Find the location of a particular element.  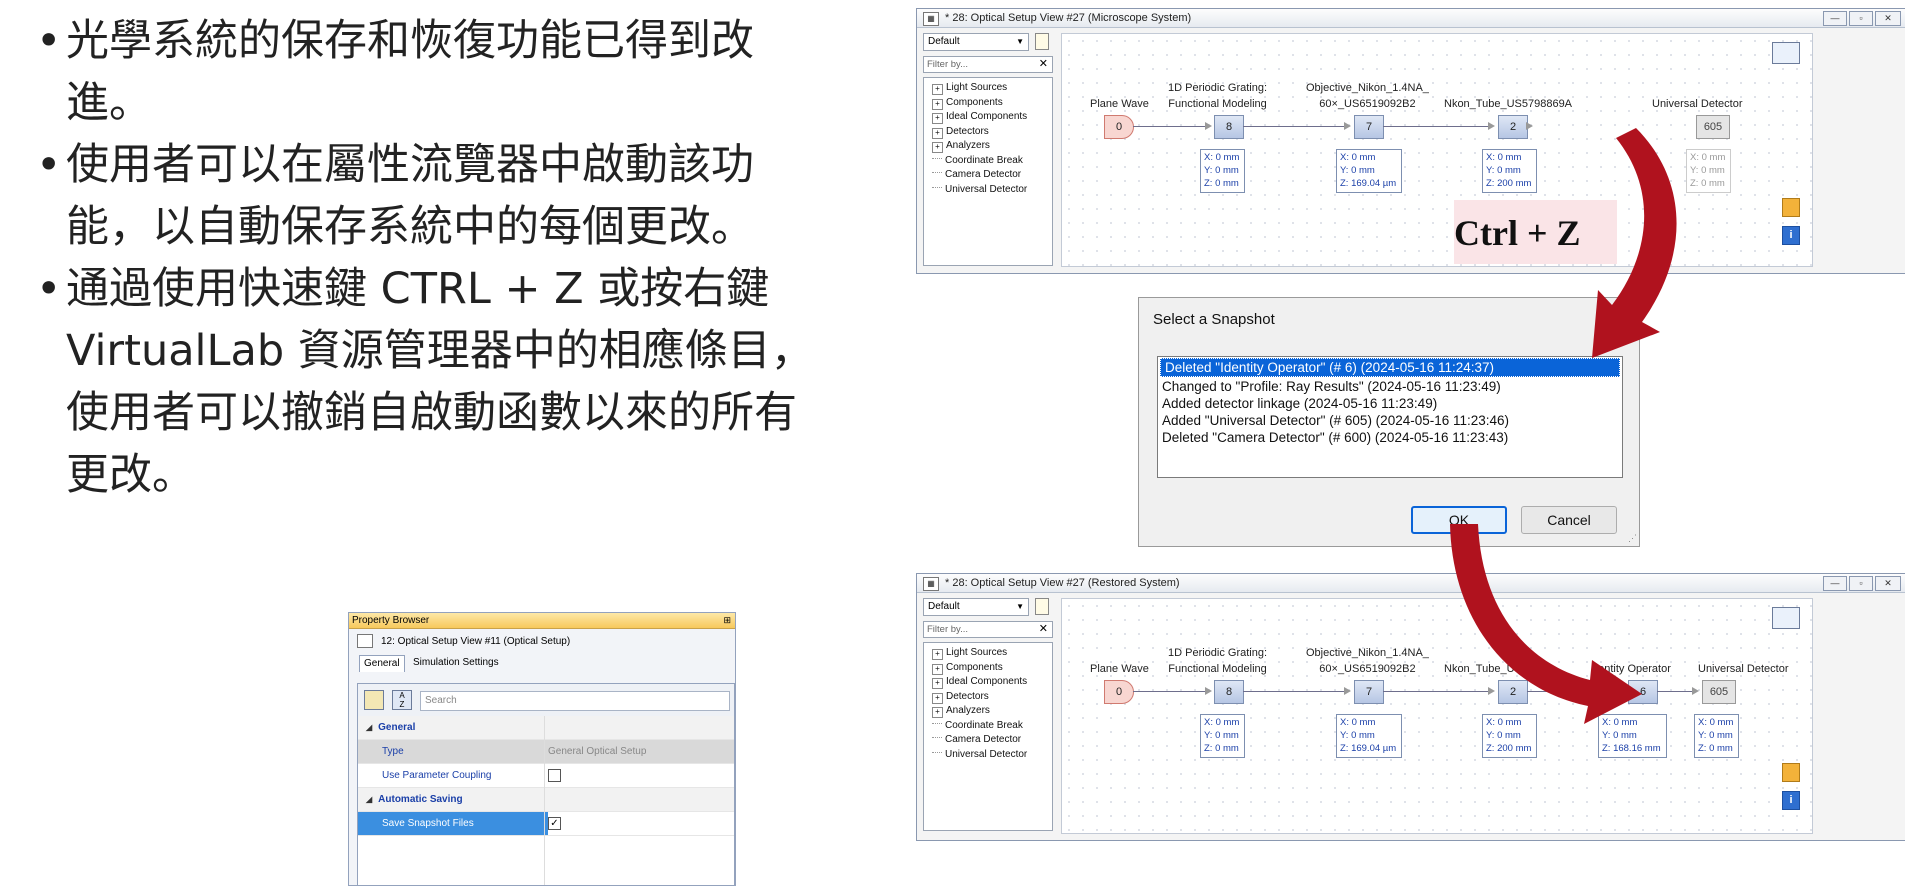

category-automatic-saving: ◢ Automatic Saving is located at coordinates (546, 800).